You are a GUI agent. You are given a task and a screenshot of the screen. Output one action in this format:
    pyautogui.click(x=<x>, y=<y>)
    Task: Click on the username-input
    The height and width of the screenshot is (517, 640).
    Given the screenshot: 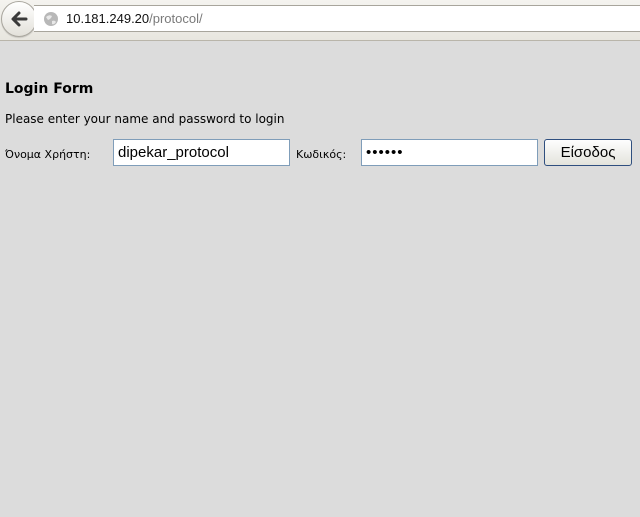 What is the action you would take?
    pyautogui.click(x=201, y=152)
    